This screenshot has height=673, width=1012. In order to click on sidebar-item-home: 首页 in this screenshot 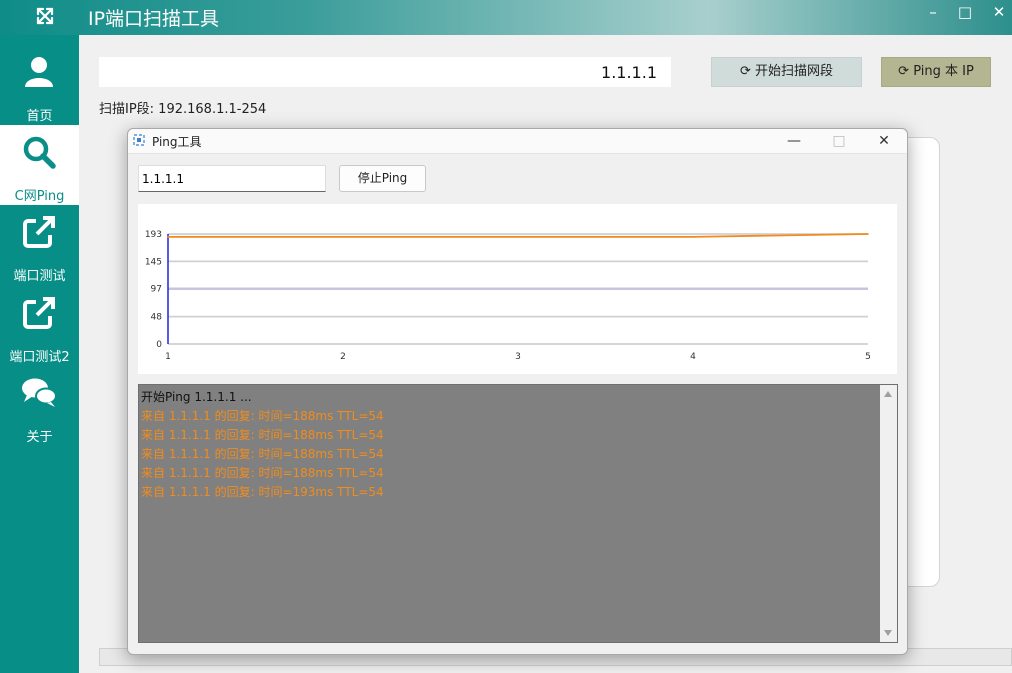, I will do `click(39, 85)`.